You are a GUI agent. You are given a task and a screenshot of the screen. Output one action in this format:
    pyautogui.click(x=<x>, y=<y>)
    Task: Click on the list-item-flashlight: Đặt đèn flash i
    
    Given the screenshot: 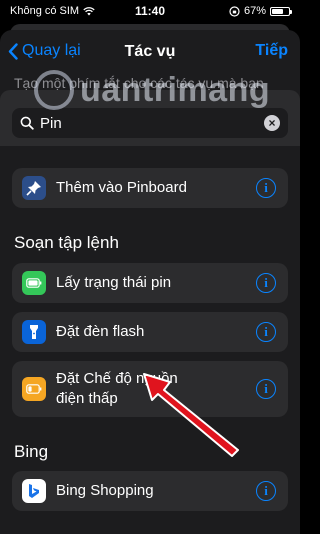 What is the action you would take?
    pyautogui.click(x=150, y=332)
    